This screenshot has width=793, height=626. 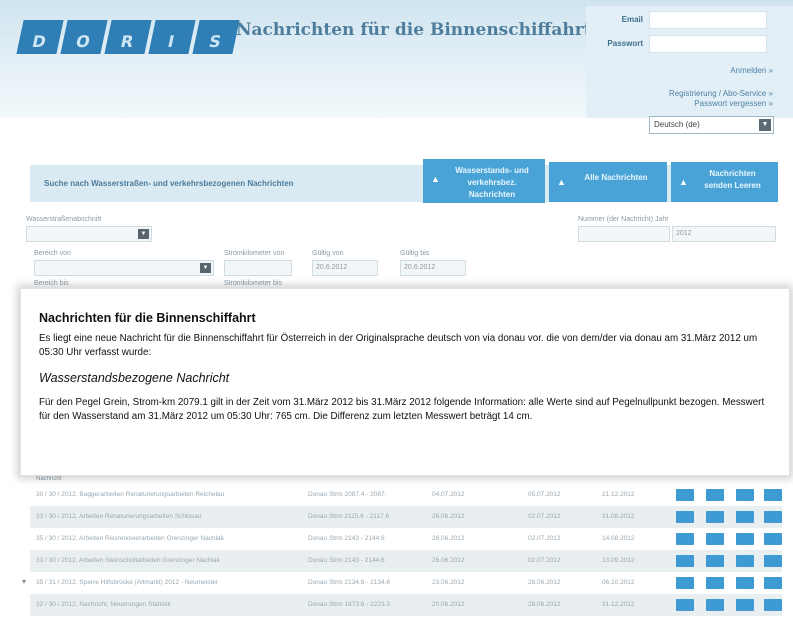 What do you see at coordinates (708, 20) in the screenshot?
I see `email-field` at bounding box center [708, 20].